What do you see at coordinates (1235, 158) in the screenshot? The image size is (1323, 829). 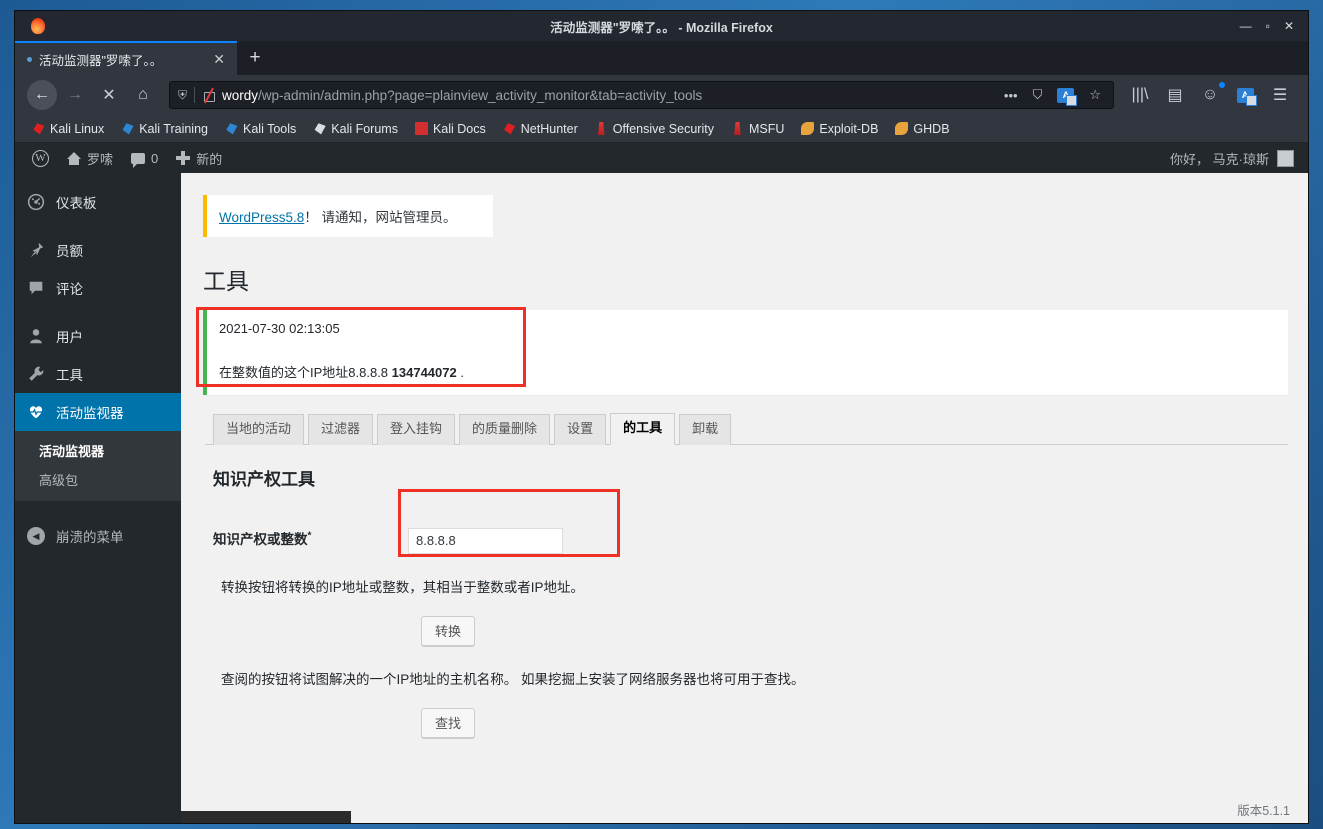 I see `admin-bar-account: 你好， 马克·琼斯` at bounding box center [1235, 158].